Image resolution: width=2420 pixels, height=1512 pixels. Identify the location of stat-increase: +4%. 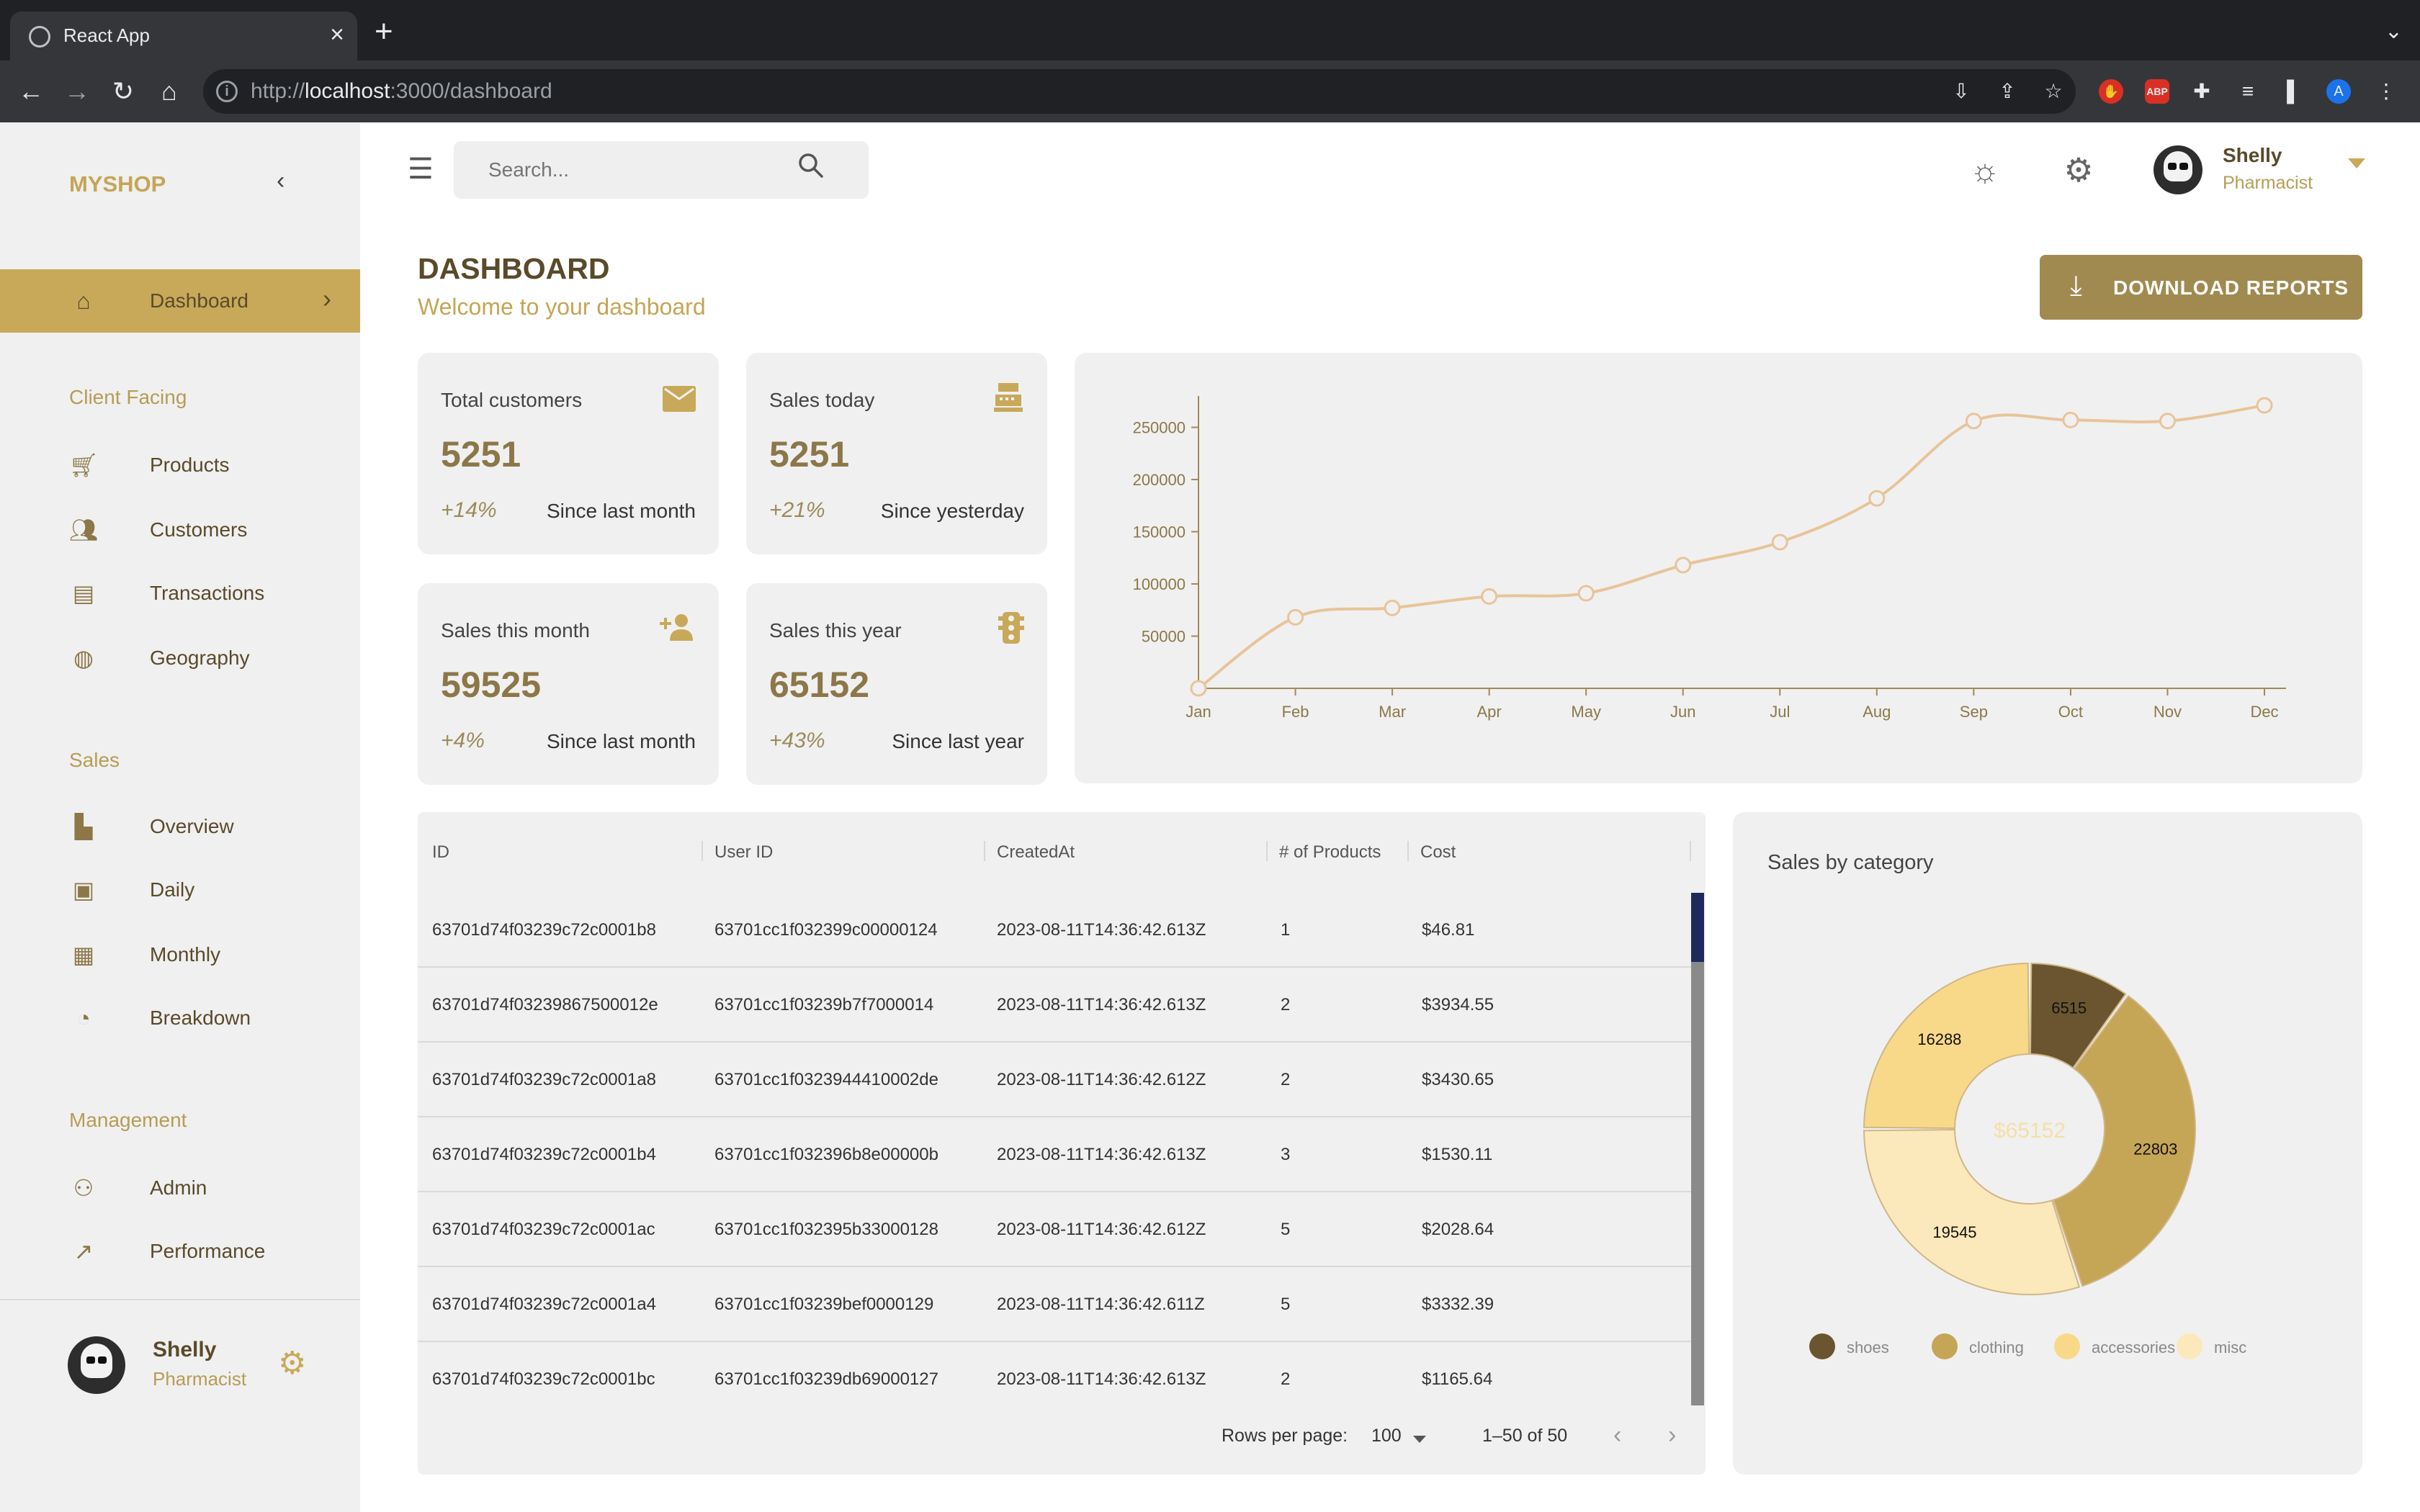
(463, 740).